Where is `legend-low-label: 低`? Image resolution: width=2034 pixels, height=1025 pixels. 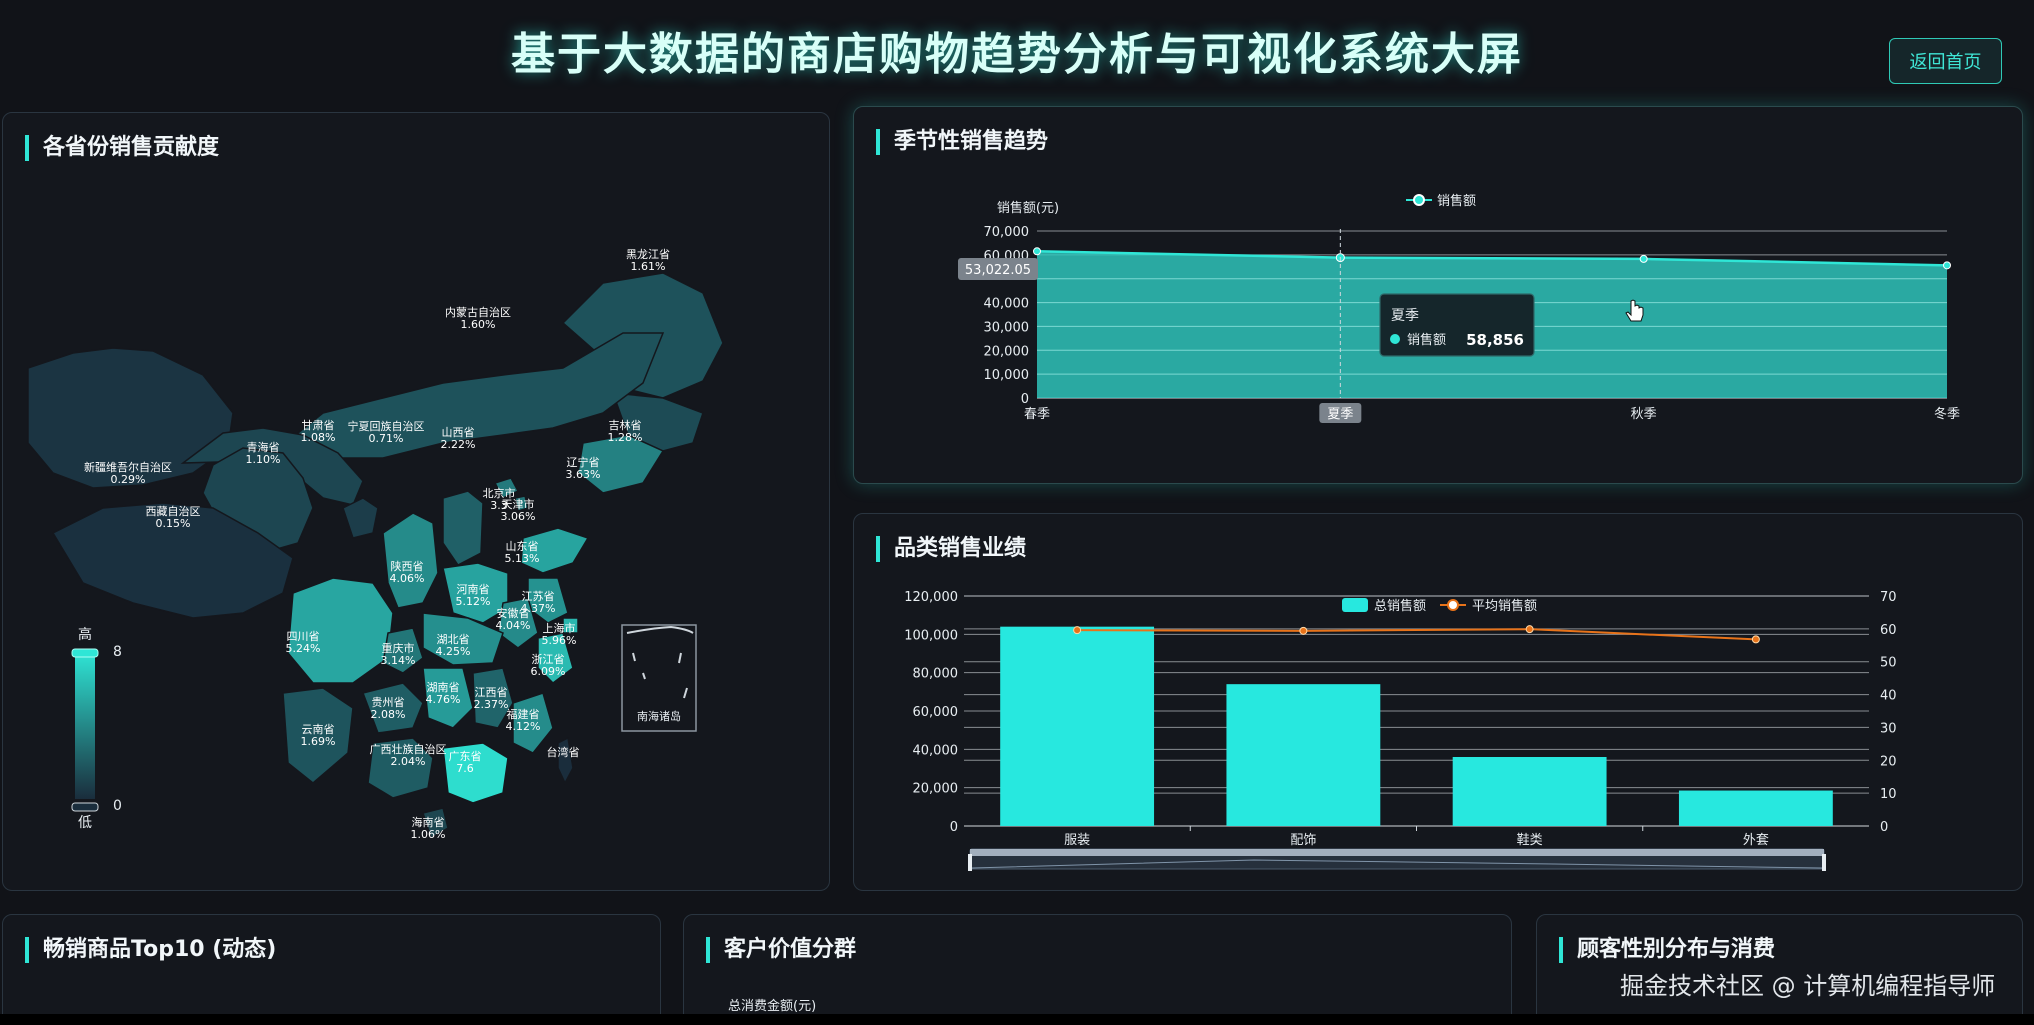 legend-low-label: 低 is located at coordinates (85, 823).